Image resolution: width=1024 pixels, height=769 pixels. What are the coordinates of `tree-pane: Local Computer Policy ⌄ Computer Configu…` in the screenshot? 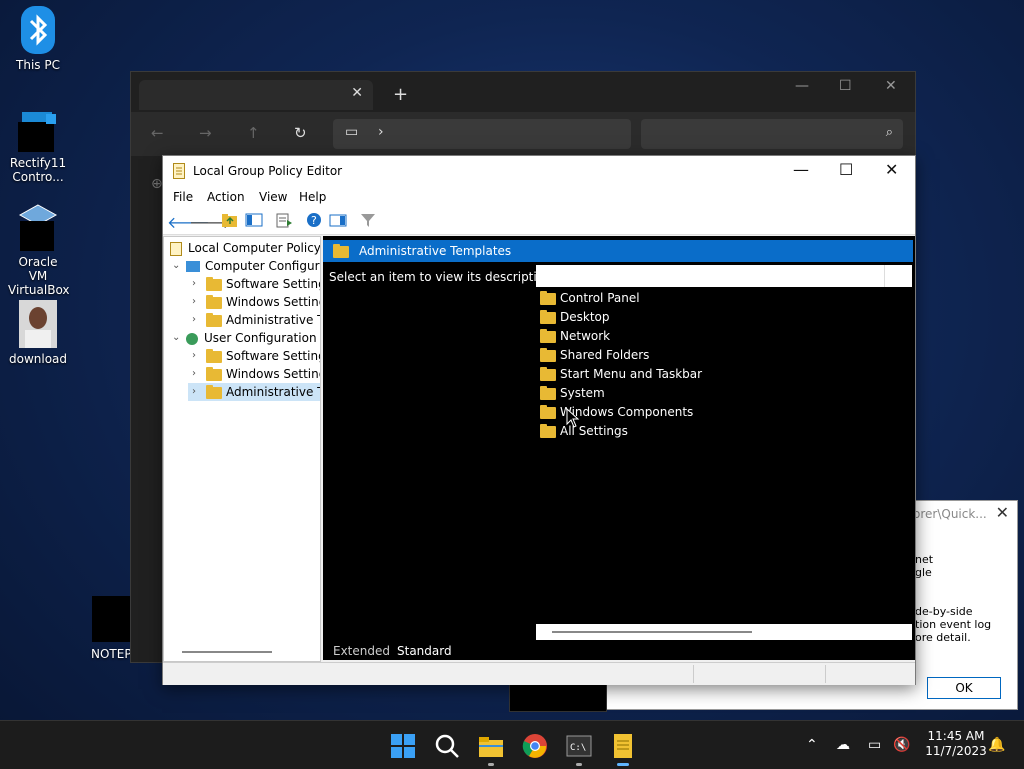 It's located at (242, 449).